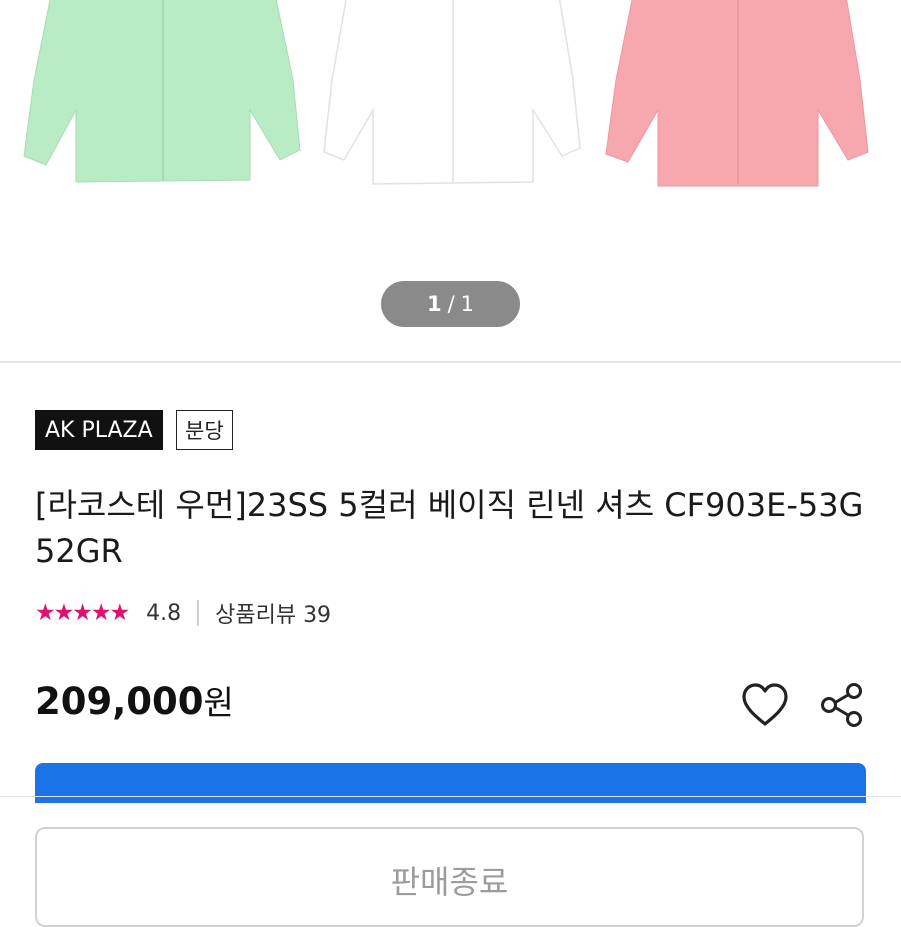  Describe the element at coordinates (183, 613) in the screenshot. I see `rating-row: ★★★★★ 4.8 상품리뷰 39` at that location.